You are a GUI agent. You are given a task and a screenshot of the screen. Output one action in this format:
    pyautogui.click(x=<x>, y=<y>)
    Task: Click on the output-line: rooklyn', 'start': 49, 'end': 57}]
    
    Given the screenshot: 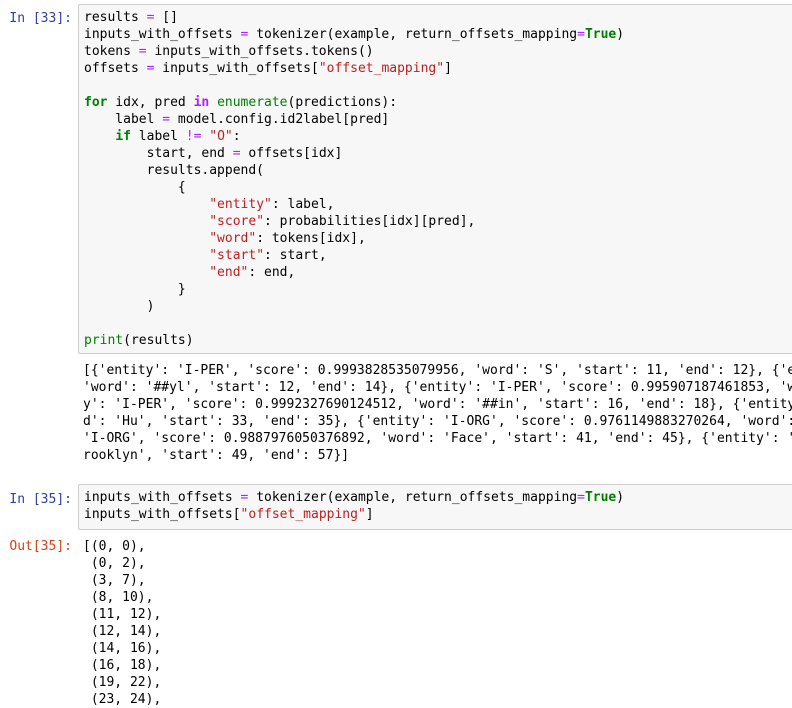 What is the action you would take?
    pyautogui.click(x=216, y=455)
    